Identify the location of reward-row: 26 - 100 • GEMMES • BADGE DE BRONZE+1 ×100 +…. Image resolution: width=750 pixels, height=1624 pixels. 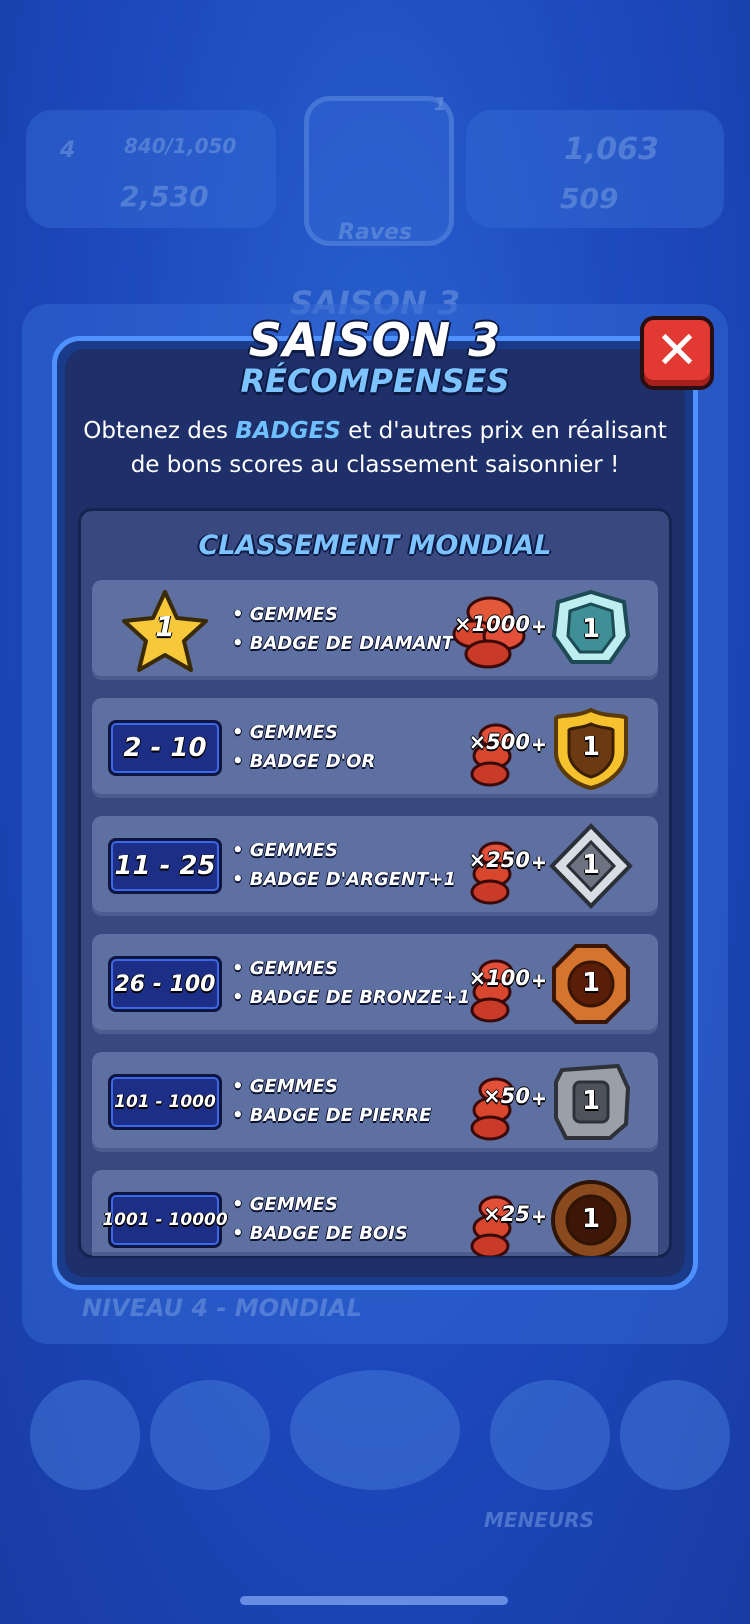
(375, 984).